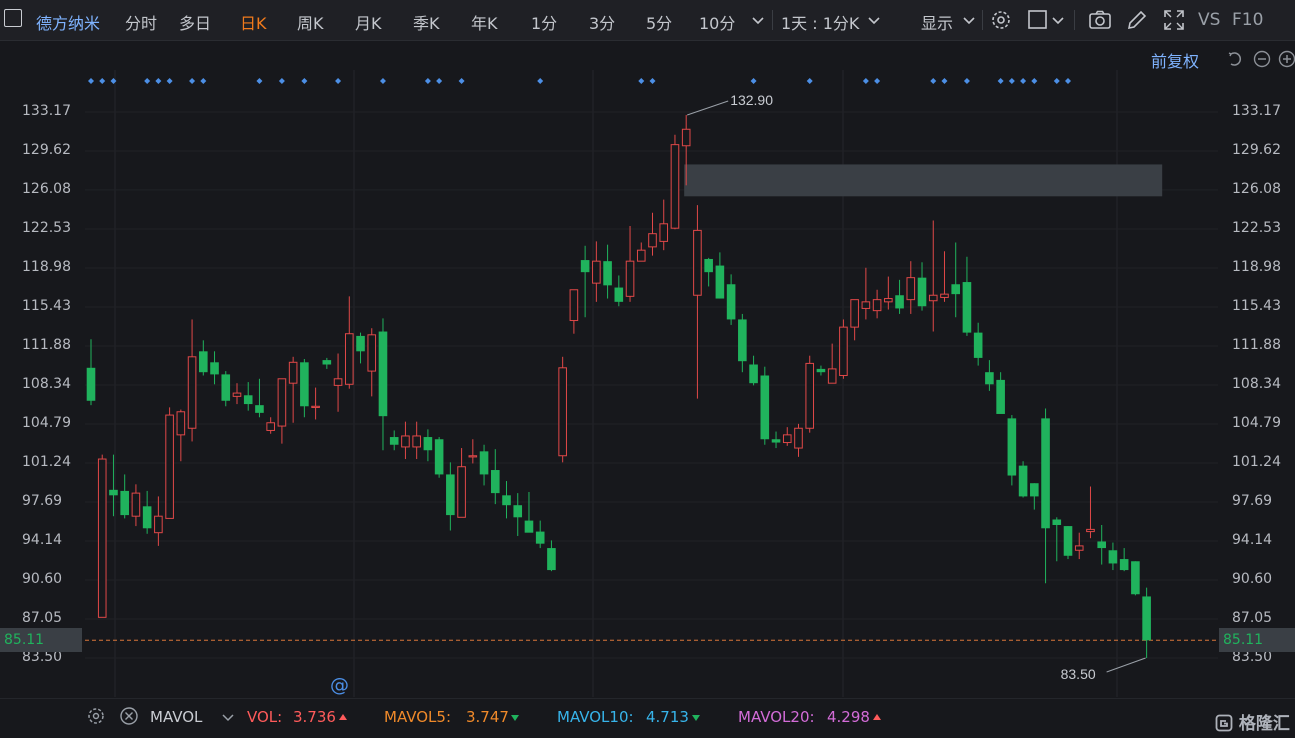 This screenshot has width=1295, height=738. I want to click on y-axis-tick-label: 104.79, so click(46, 422).